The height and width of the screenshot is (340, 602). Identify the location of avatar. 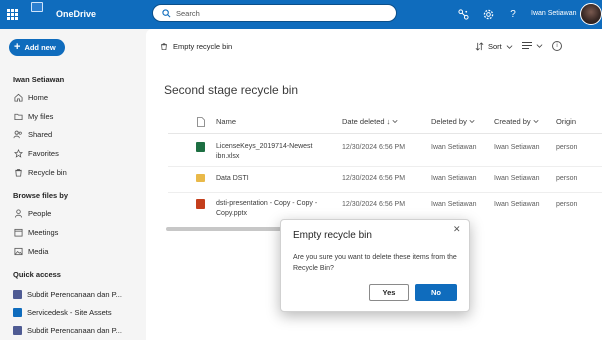
(591, 14).